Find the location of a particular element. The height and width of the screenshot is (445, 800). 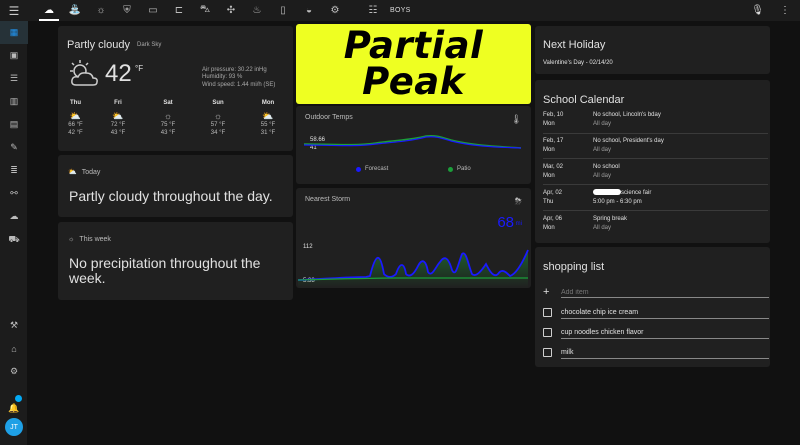

legend-patio: Patio is located at coordinates (459, 169).